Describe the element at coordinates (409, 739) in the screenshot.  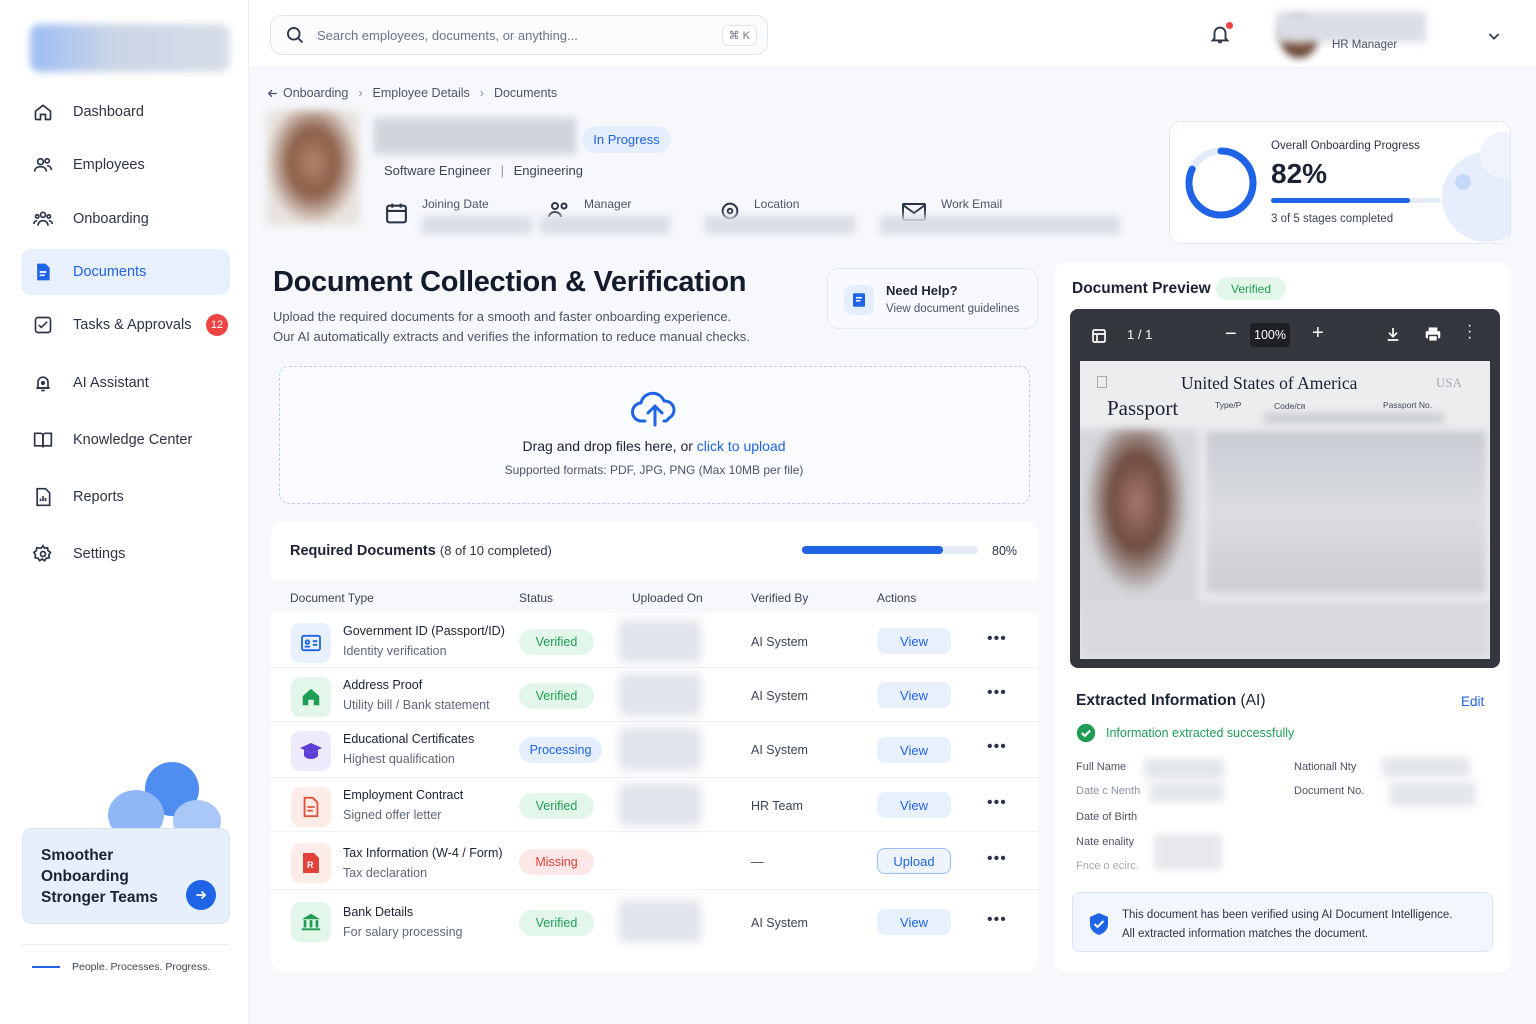
I see `document-name: Educational Certificates` at that location.